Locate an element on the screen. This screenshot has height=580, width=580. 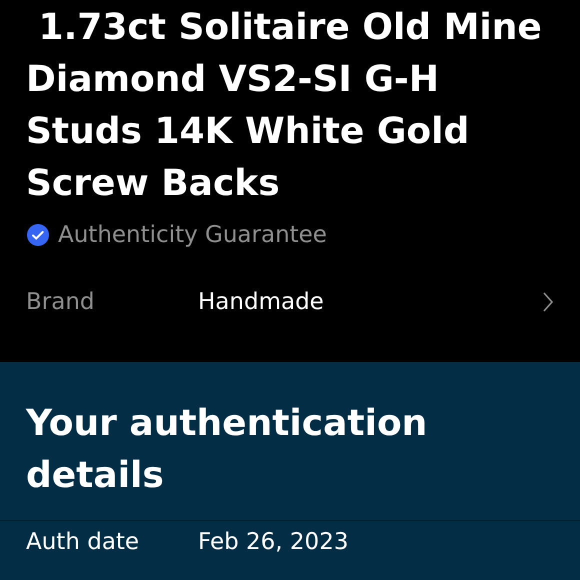
chevron-right-icon is located at coordinates (548, 301).